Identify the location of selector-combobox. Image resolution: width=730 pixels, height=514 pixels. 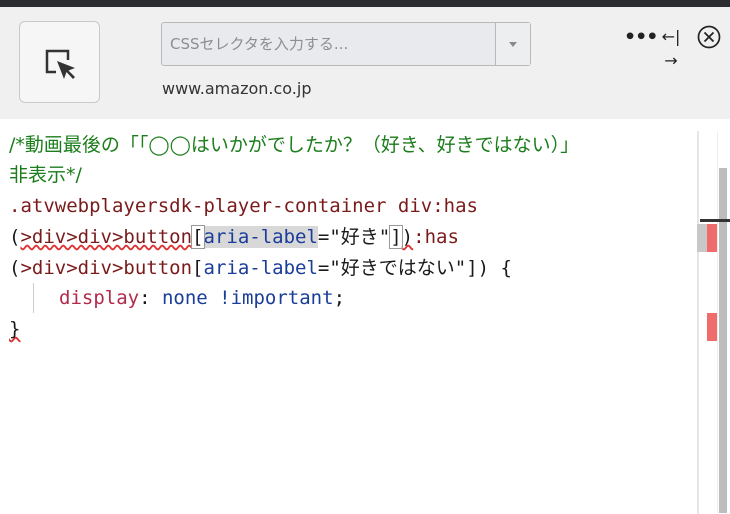
(346, 44).